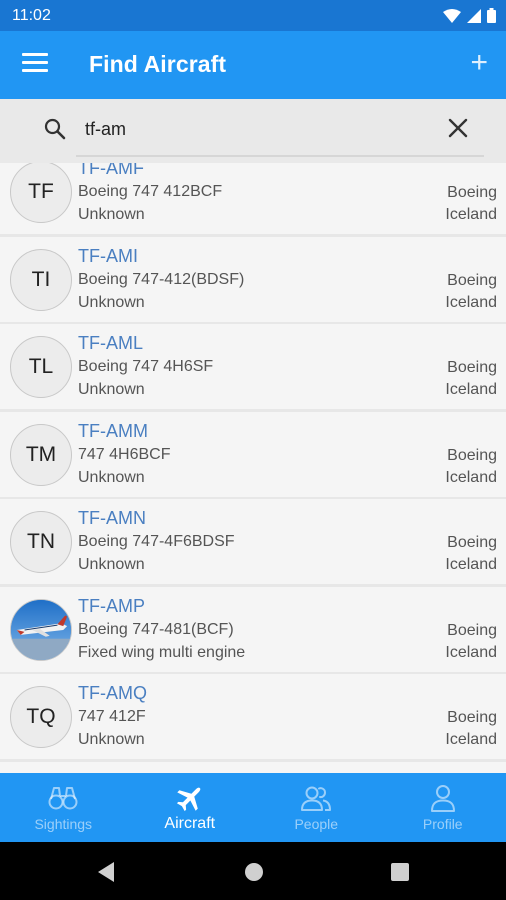 The height and width of the screenshot is (900, 506). What do you see at coordinates (316, 798) in the screenshot?
I see `people-icon` at bounding box center [316, 798].